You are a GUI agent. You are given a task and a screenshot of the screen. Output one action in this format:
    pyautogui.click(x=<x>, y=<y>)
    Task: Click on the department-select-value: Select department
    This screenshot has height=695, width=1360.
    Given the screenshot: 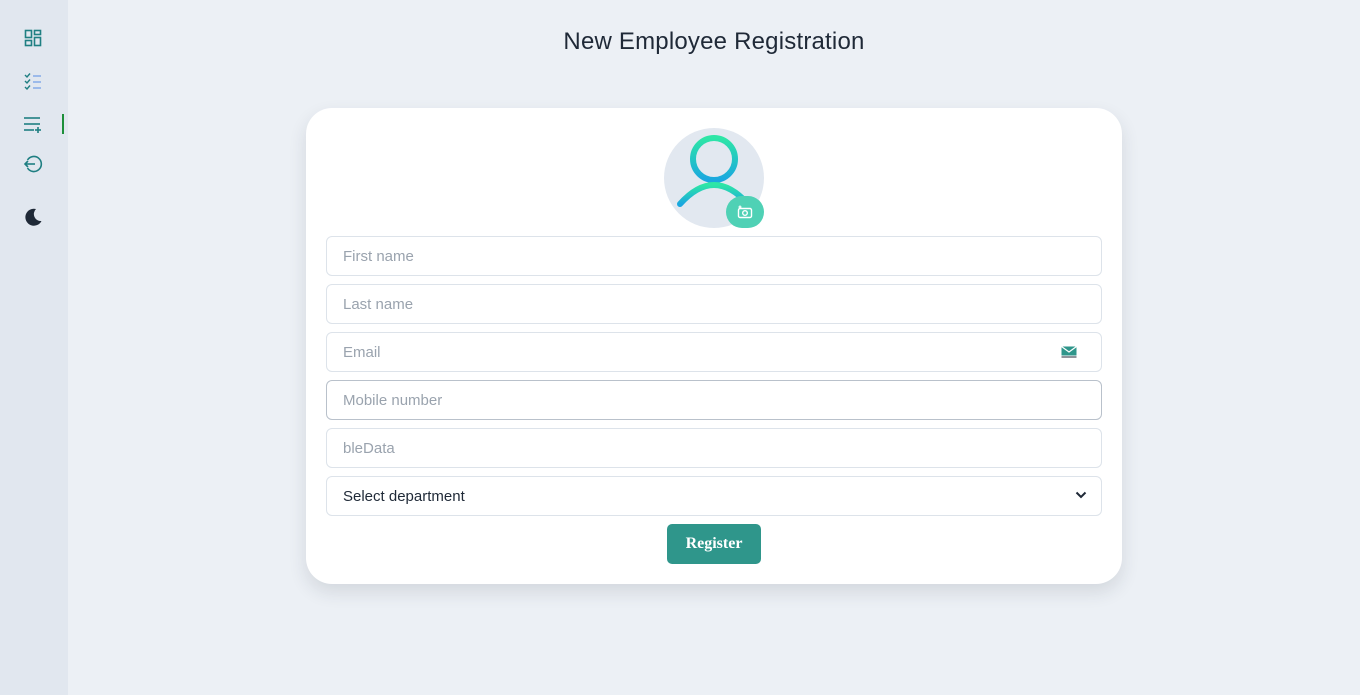 What is the action you would take?
    pyautogui.click(x=404, y=496)
    